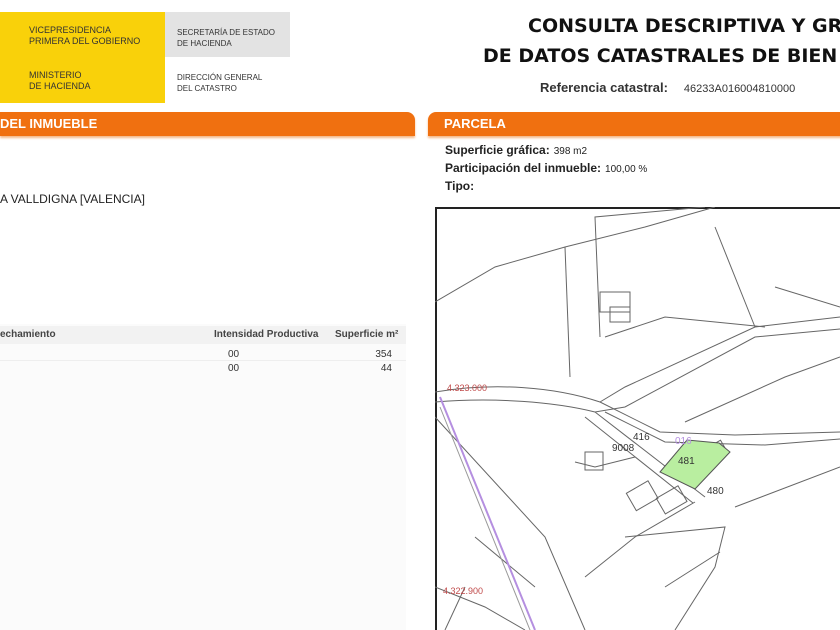 The image size is (840, 630). Describe the element at coordinates (463, 591) in the screenshot. I see `map-coordinate: 4.322.900` at that location.